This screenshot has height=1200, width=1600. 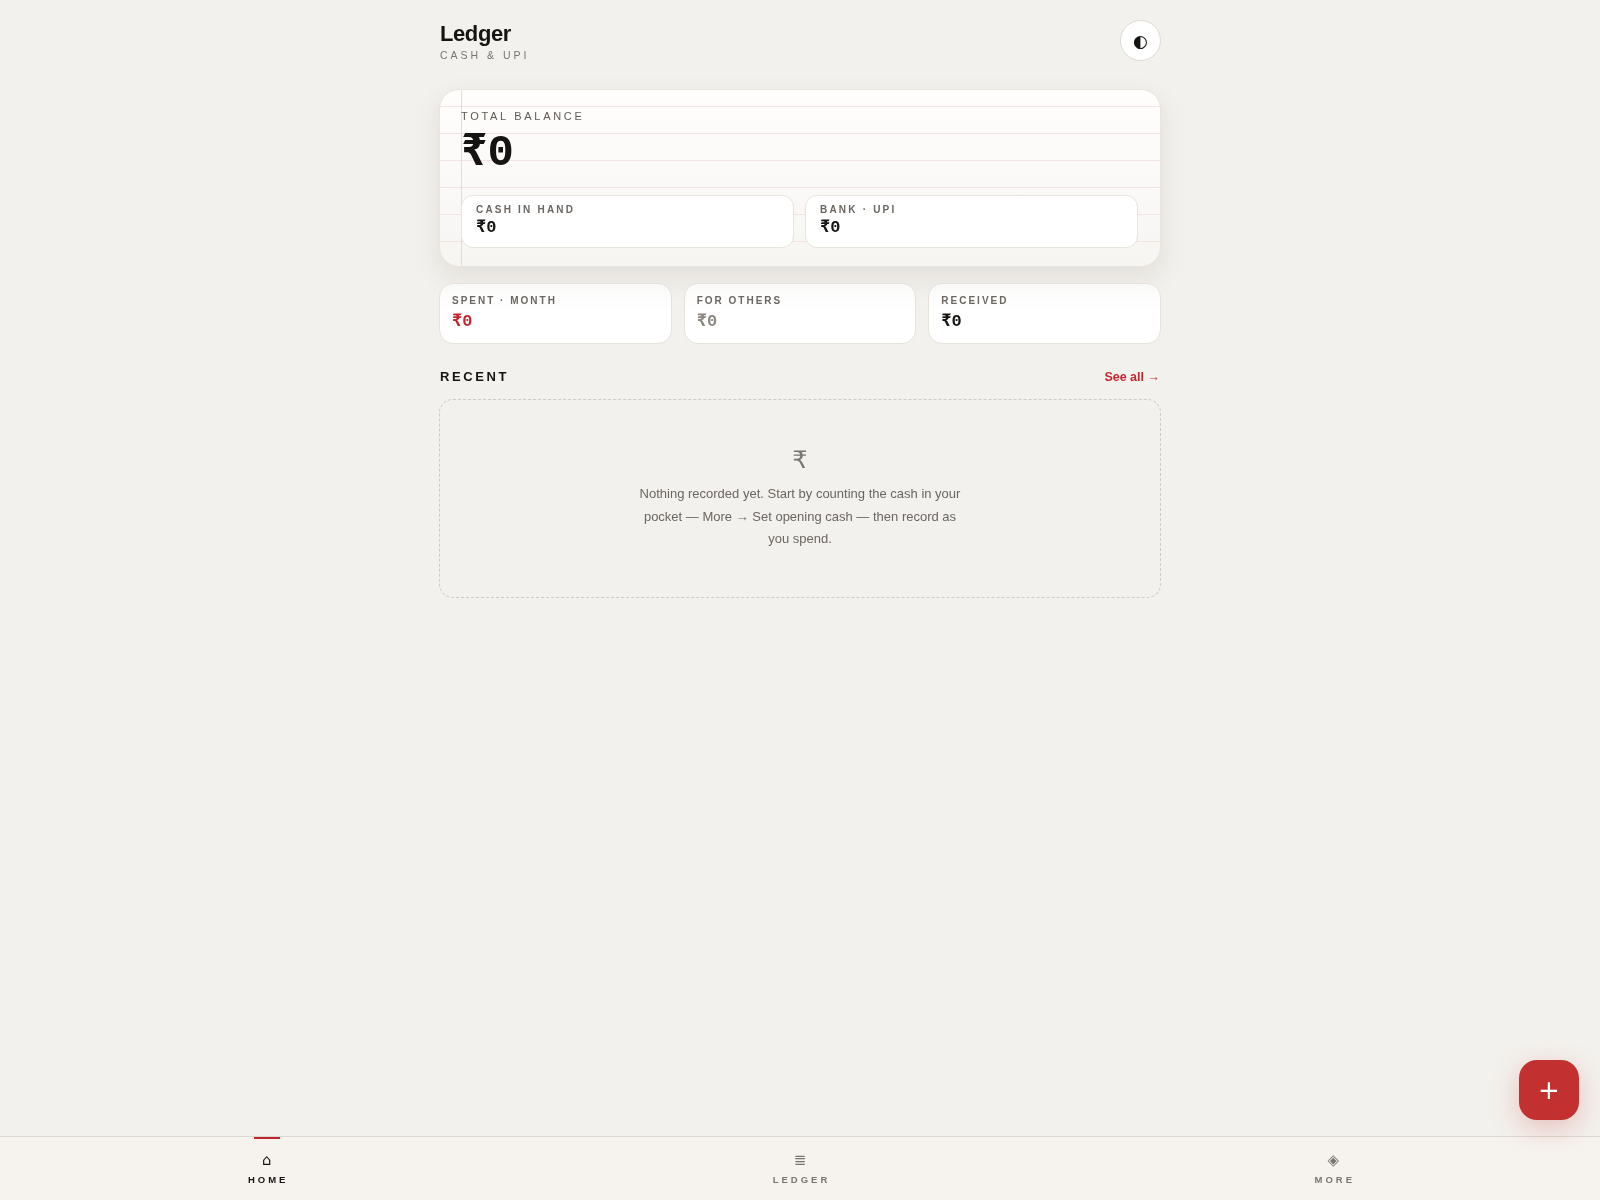 I want to click on contrast-icon: ◐, so click(x=1140, y=40).